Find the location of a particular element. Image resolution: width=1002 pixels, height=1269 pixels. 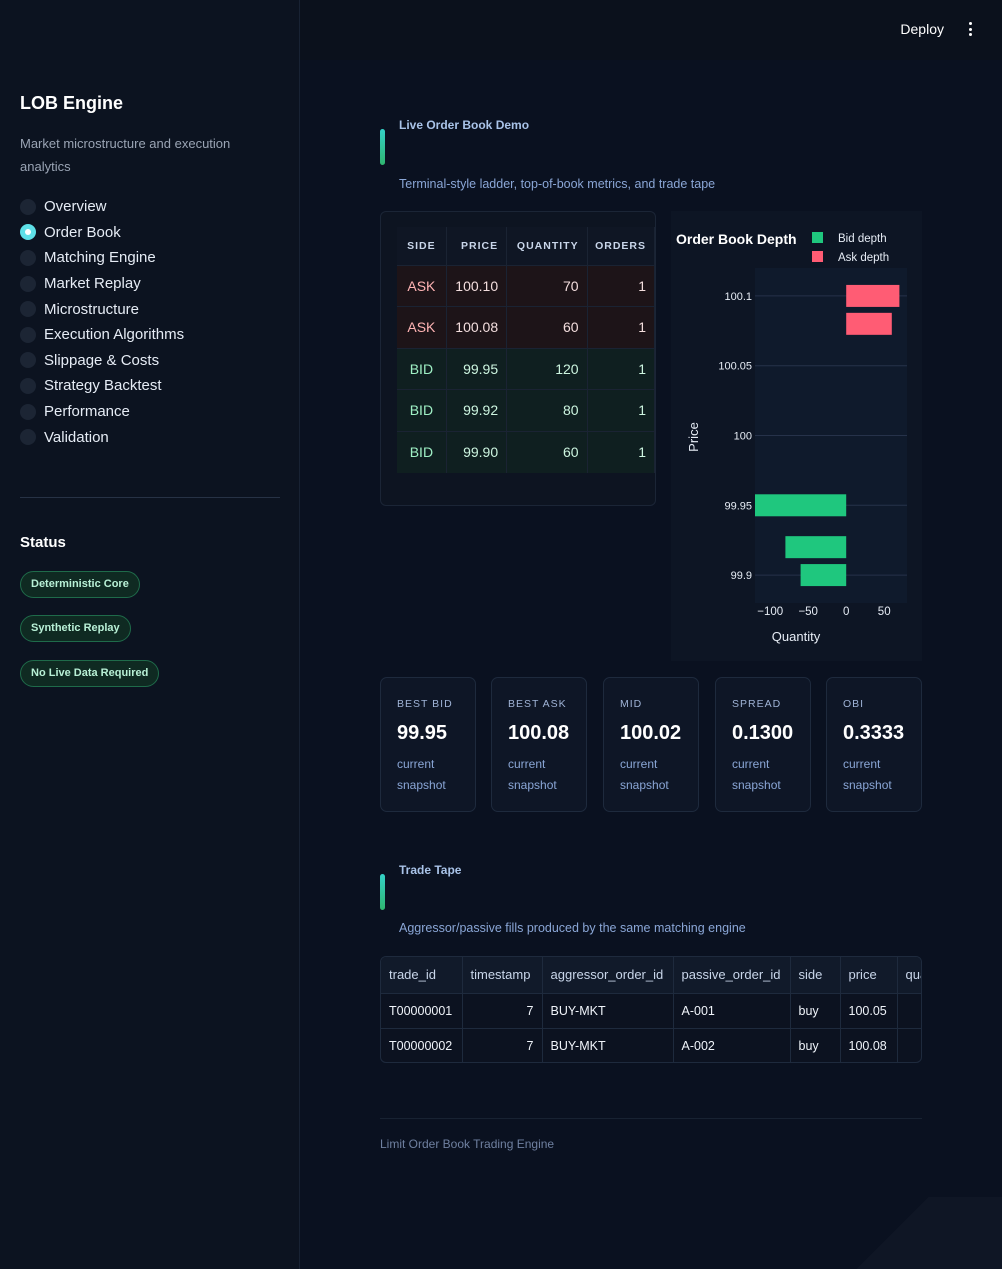

nav-item-matching-engine: Matching Engine is located at coordinates (102, 258).